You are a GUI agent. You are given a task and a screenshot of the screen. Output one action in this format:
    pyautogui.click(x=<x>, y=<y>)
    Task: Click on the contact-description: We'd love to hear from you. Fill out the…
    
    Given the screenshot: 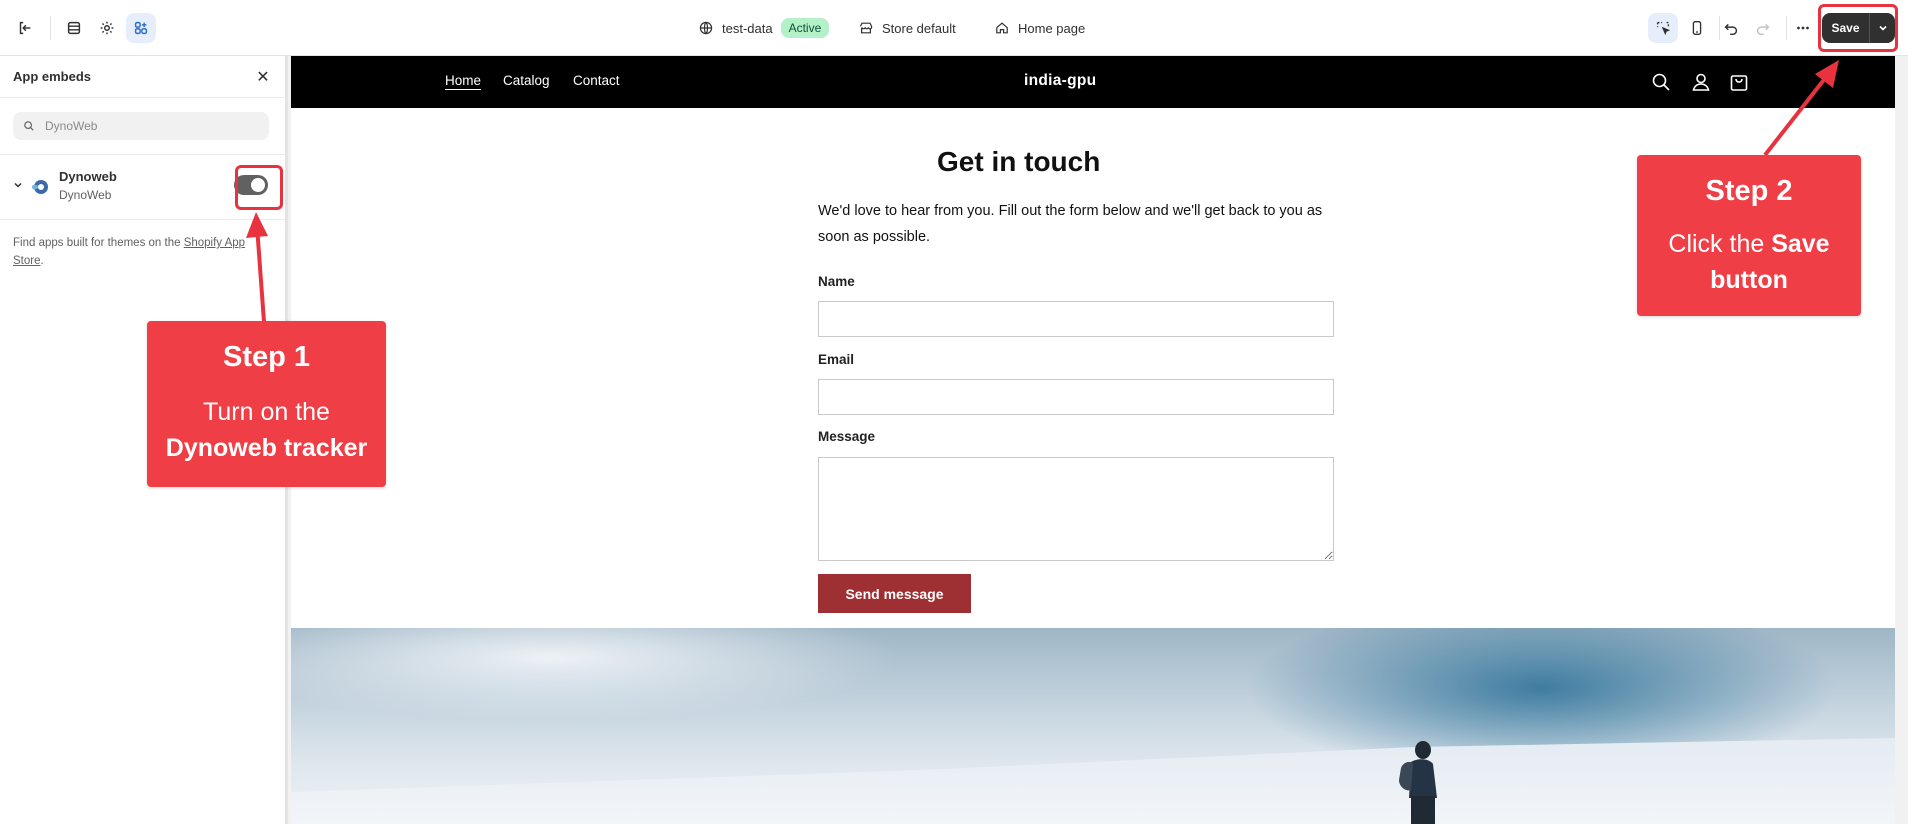 What is the action you would take?
    pyautogui.click(x=1070, y=224)
    